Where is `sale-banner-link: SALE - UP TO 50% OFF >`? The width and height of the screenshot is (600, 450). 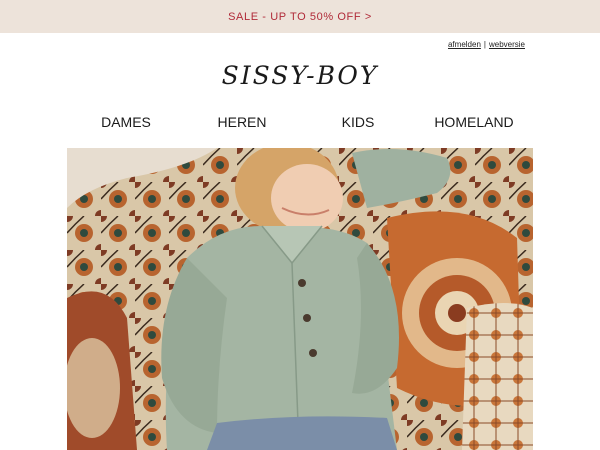 sale-banner-link: SALE - UP TO 50% OFF > is located at coordinates (300, 16).